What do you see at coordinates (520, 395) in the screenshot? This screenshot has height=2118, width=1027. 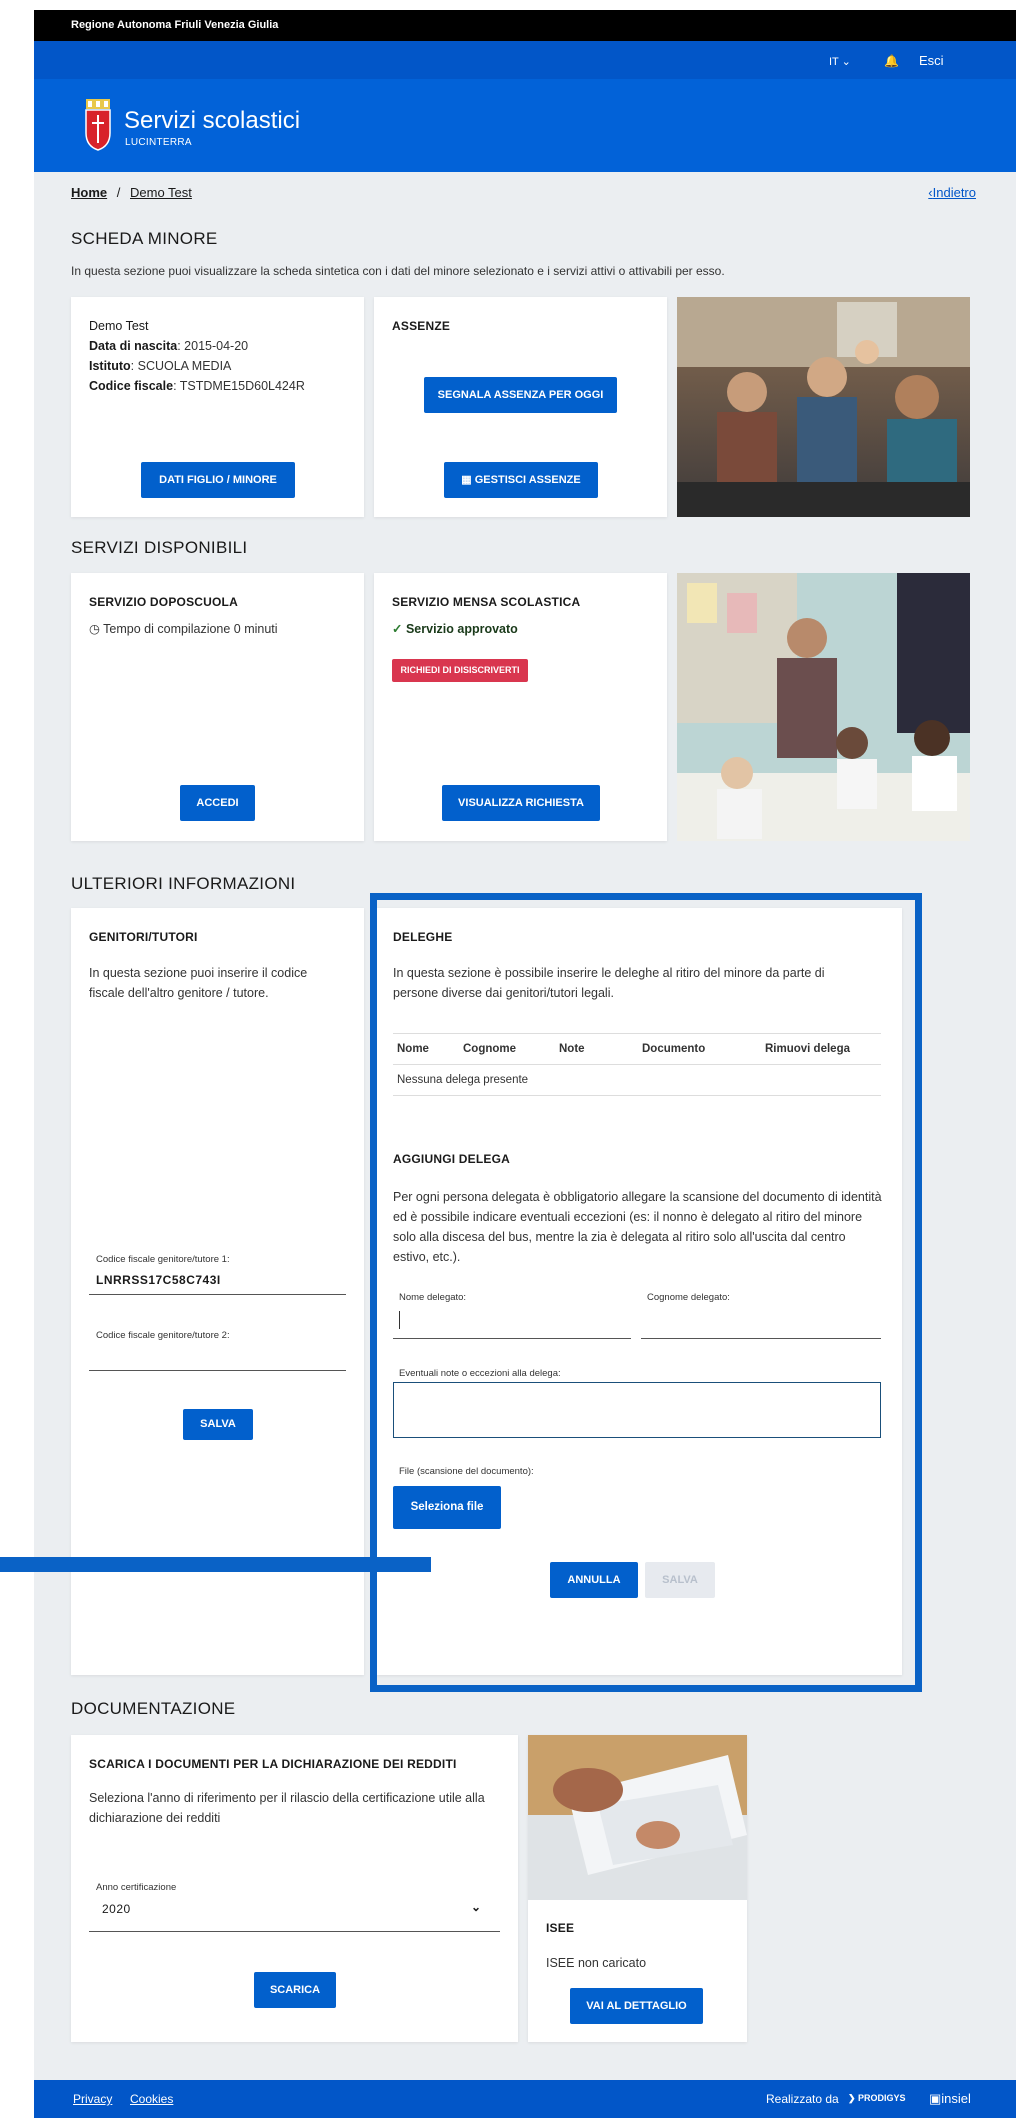 I see `report-absence-button: SEGNALA ASSENZA PER OGGI` at bounding box center [520, 395].